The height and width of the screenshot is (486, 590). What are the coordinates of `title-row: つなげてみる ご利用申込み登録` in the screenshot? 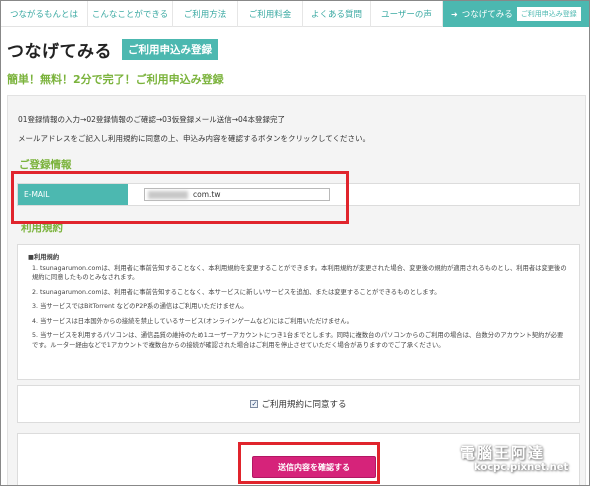 It's located at (112, 49).